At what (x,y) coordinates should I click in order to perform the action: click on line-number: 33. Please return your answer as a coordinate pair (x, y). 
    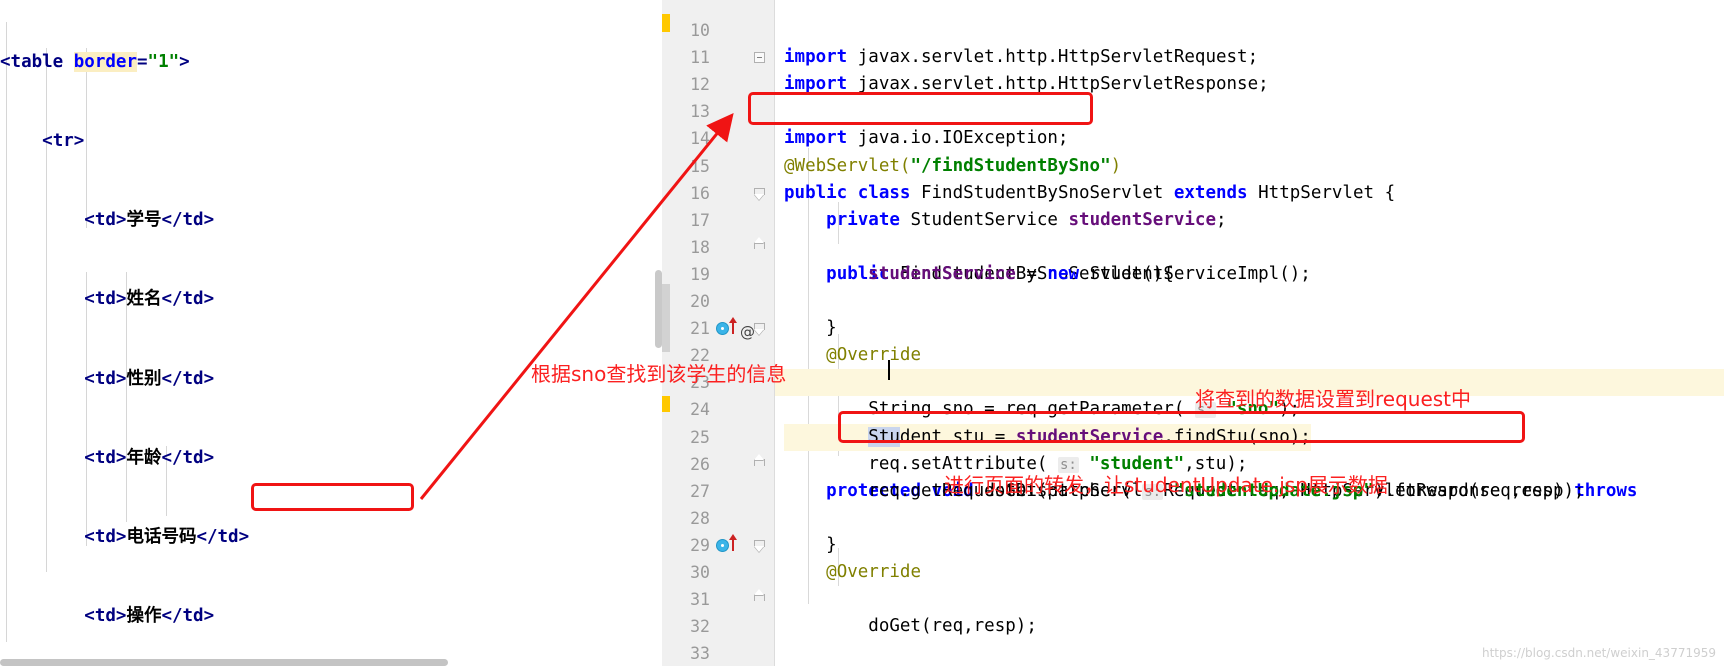
    Looking at the image, I should click on (700, 654).